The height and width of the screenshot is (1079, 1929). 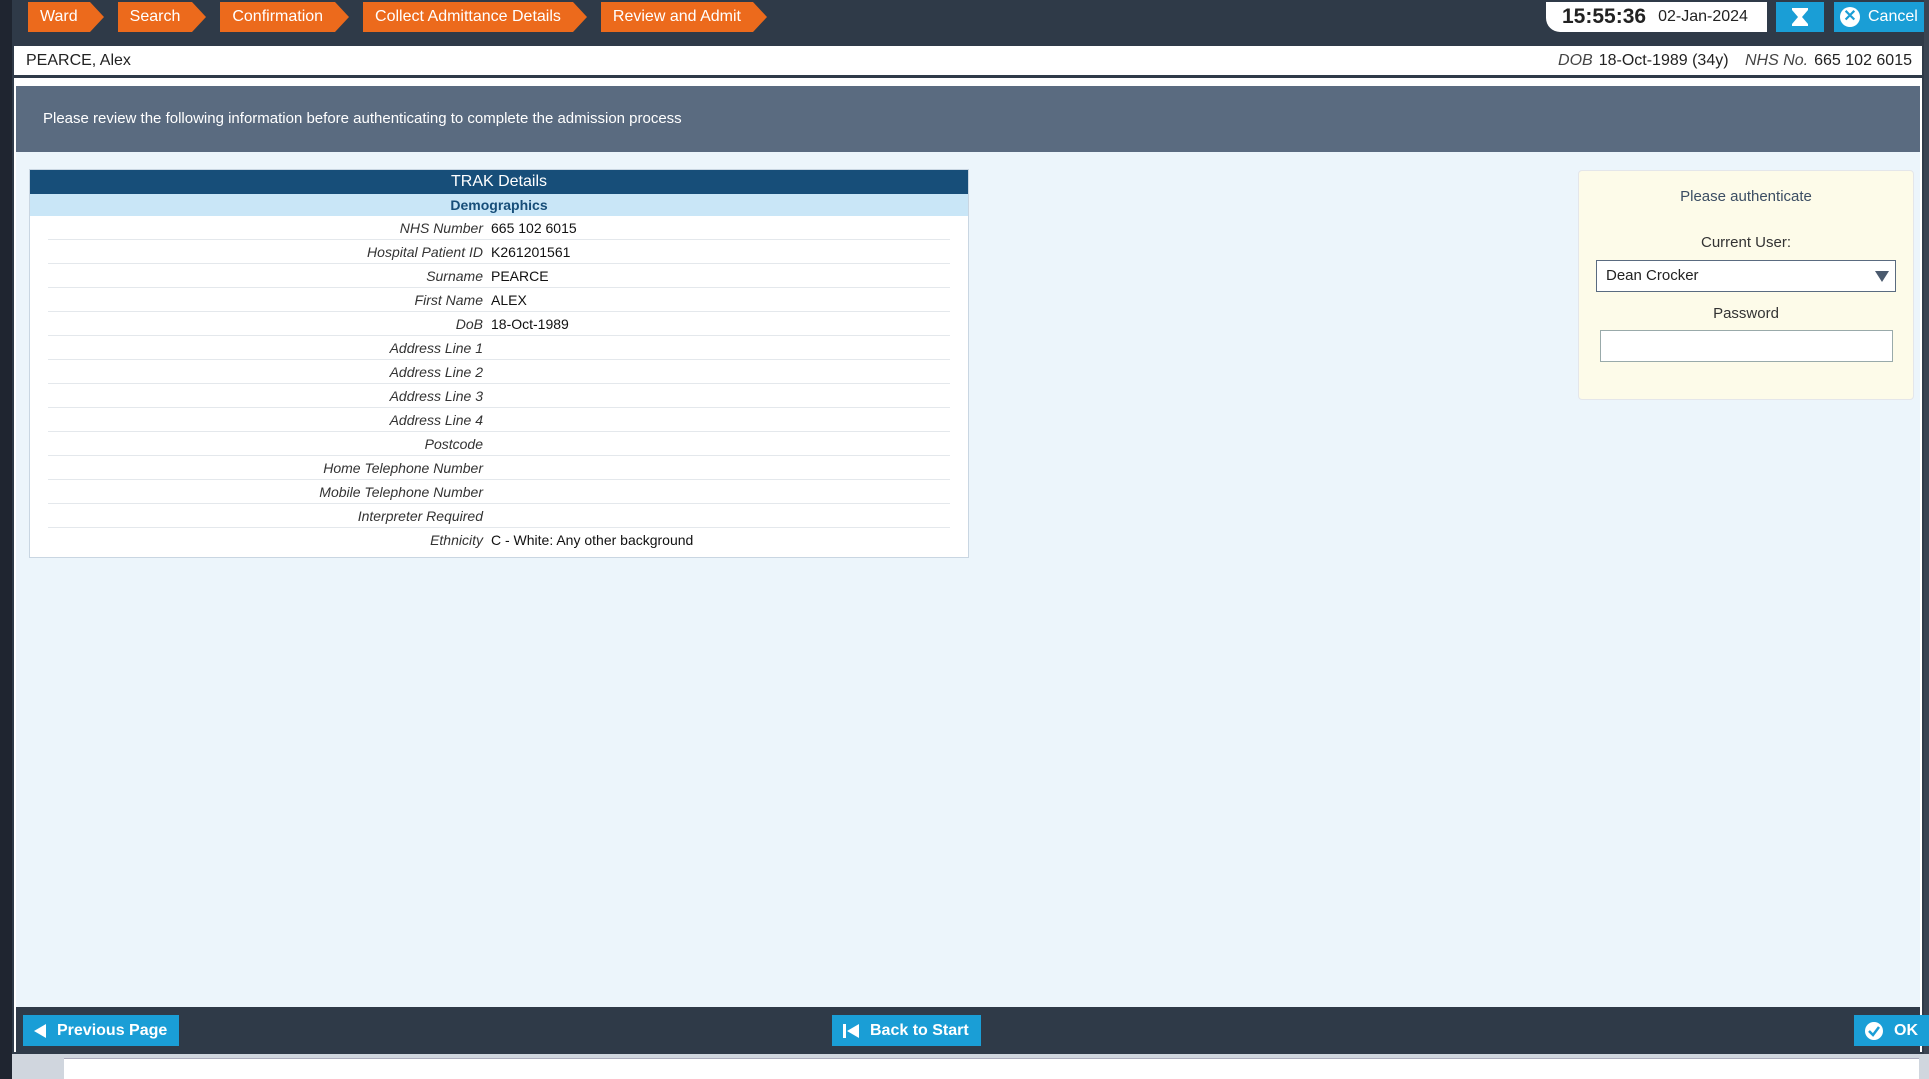 What do you see at coordinates (592, 540) in the screenshot?
I see `field-value: C - White: Any other background` at bounding box center [592, 540].